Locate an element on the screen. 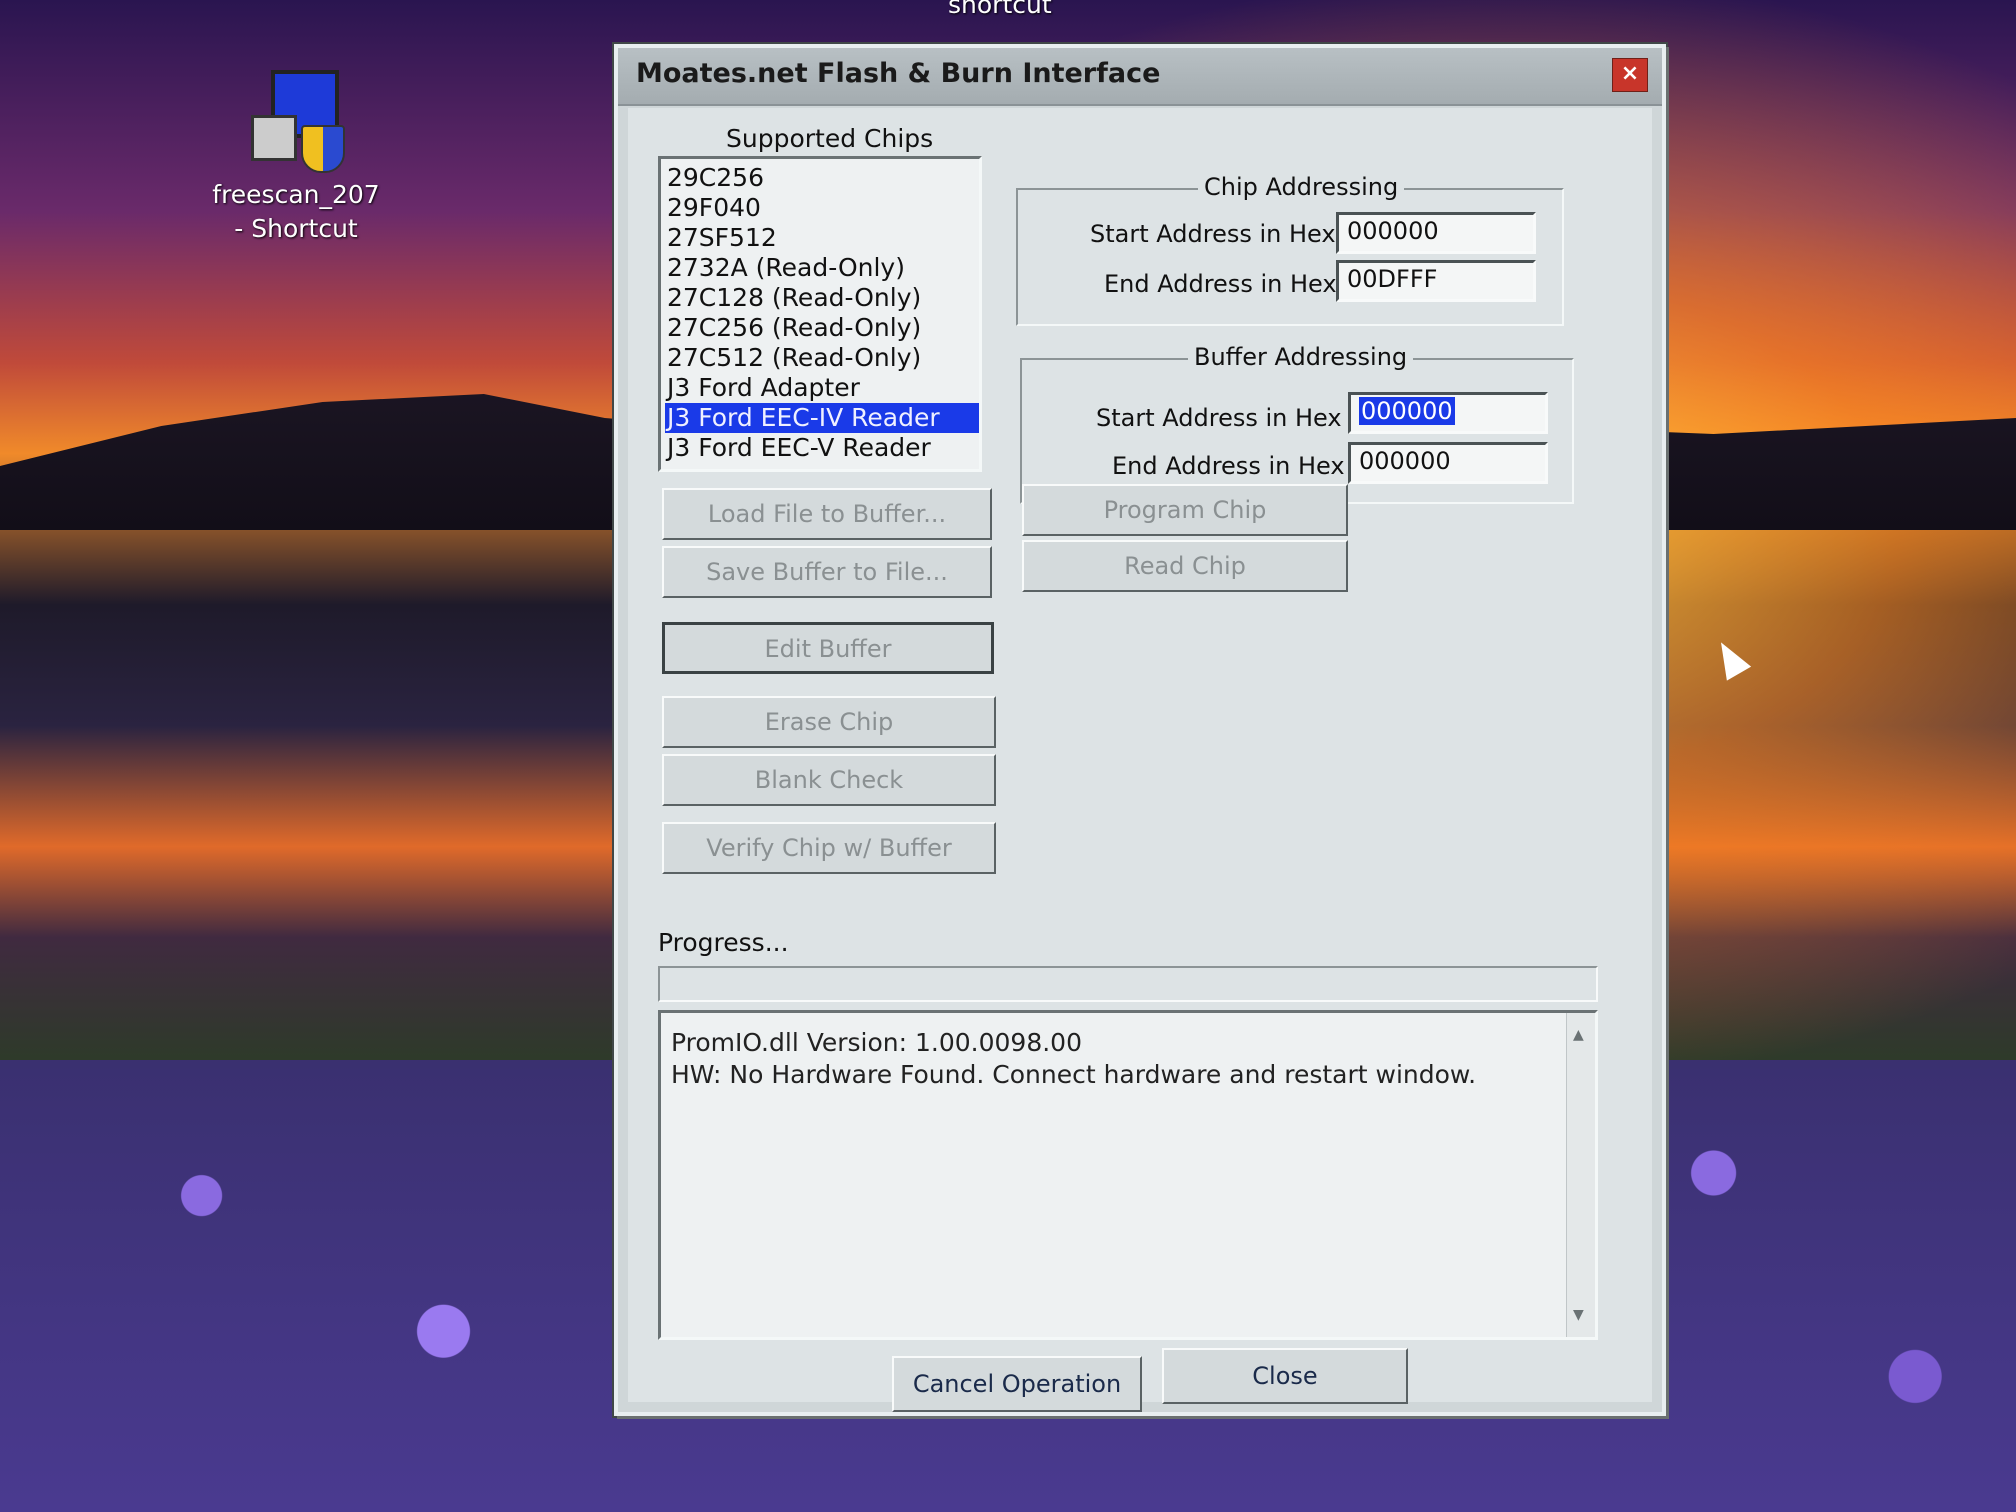  buffer-end-label: End Address in Hex is located at coordinates (1228, 466).